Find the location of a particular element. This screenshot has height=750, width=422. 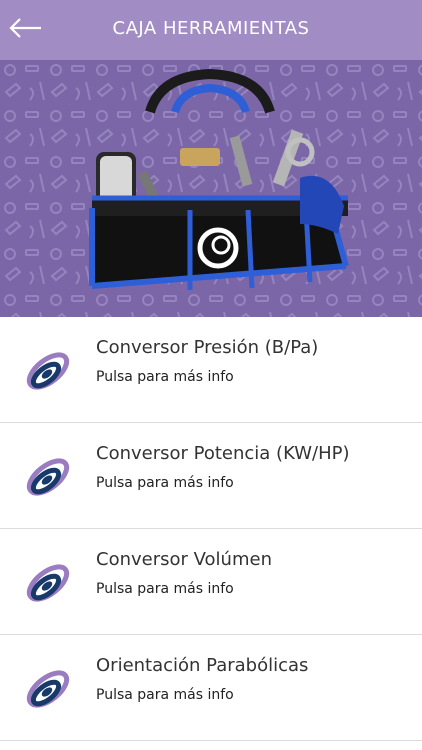

app-bar: CAJA HERRAMIENTAS is located at coordinates (211, 30).